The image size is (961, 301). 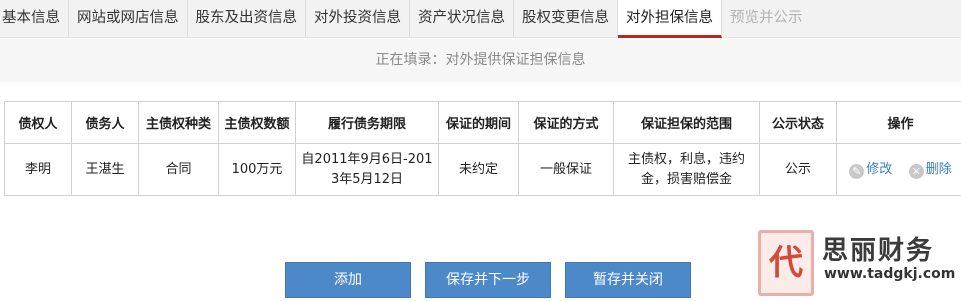 I want to click on watermark-brand: 思丽财务, so click(x=878, y=251).